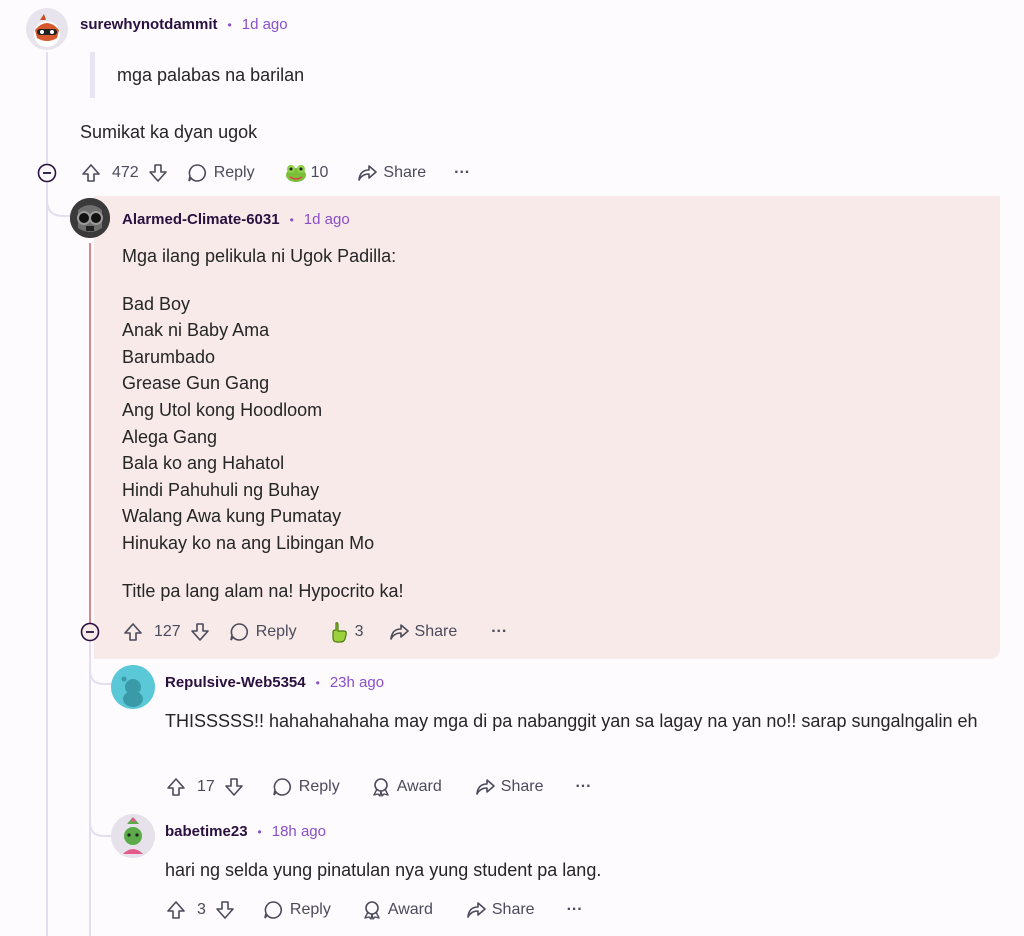 This screenshot has height=936, width=1024. Describe the element at coordinates (248, 542) in the screenshot. I see `film-item: Hinukay ko na ang Libingan Mo` at that location.